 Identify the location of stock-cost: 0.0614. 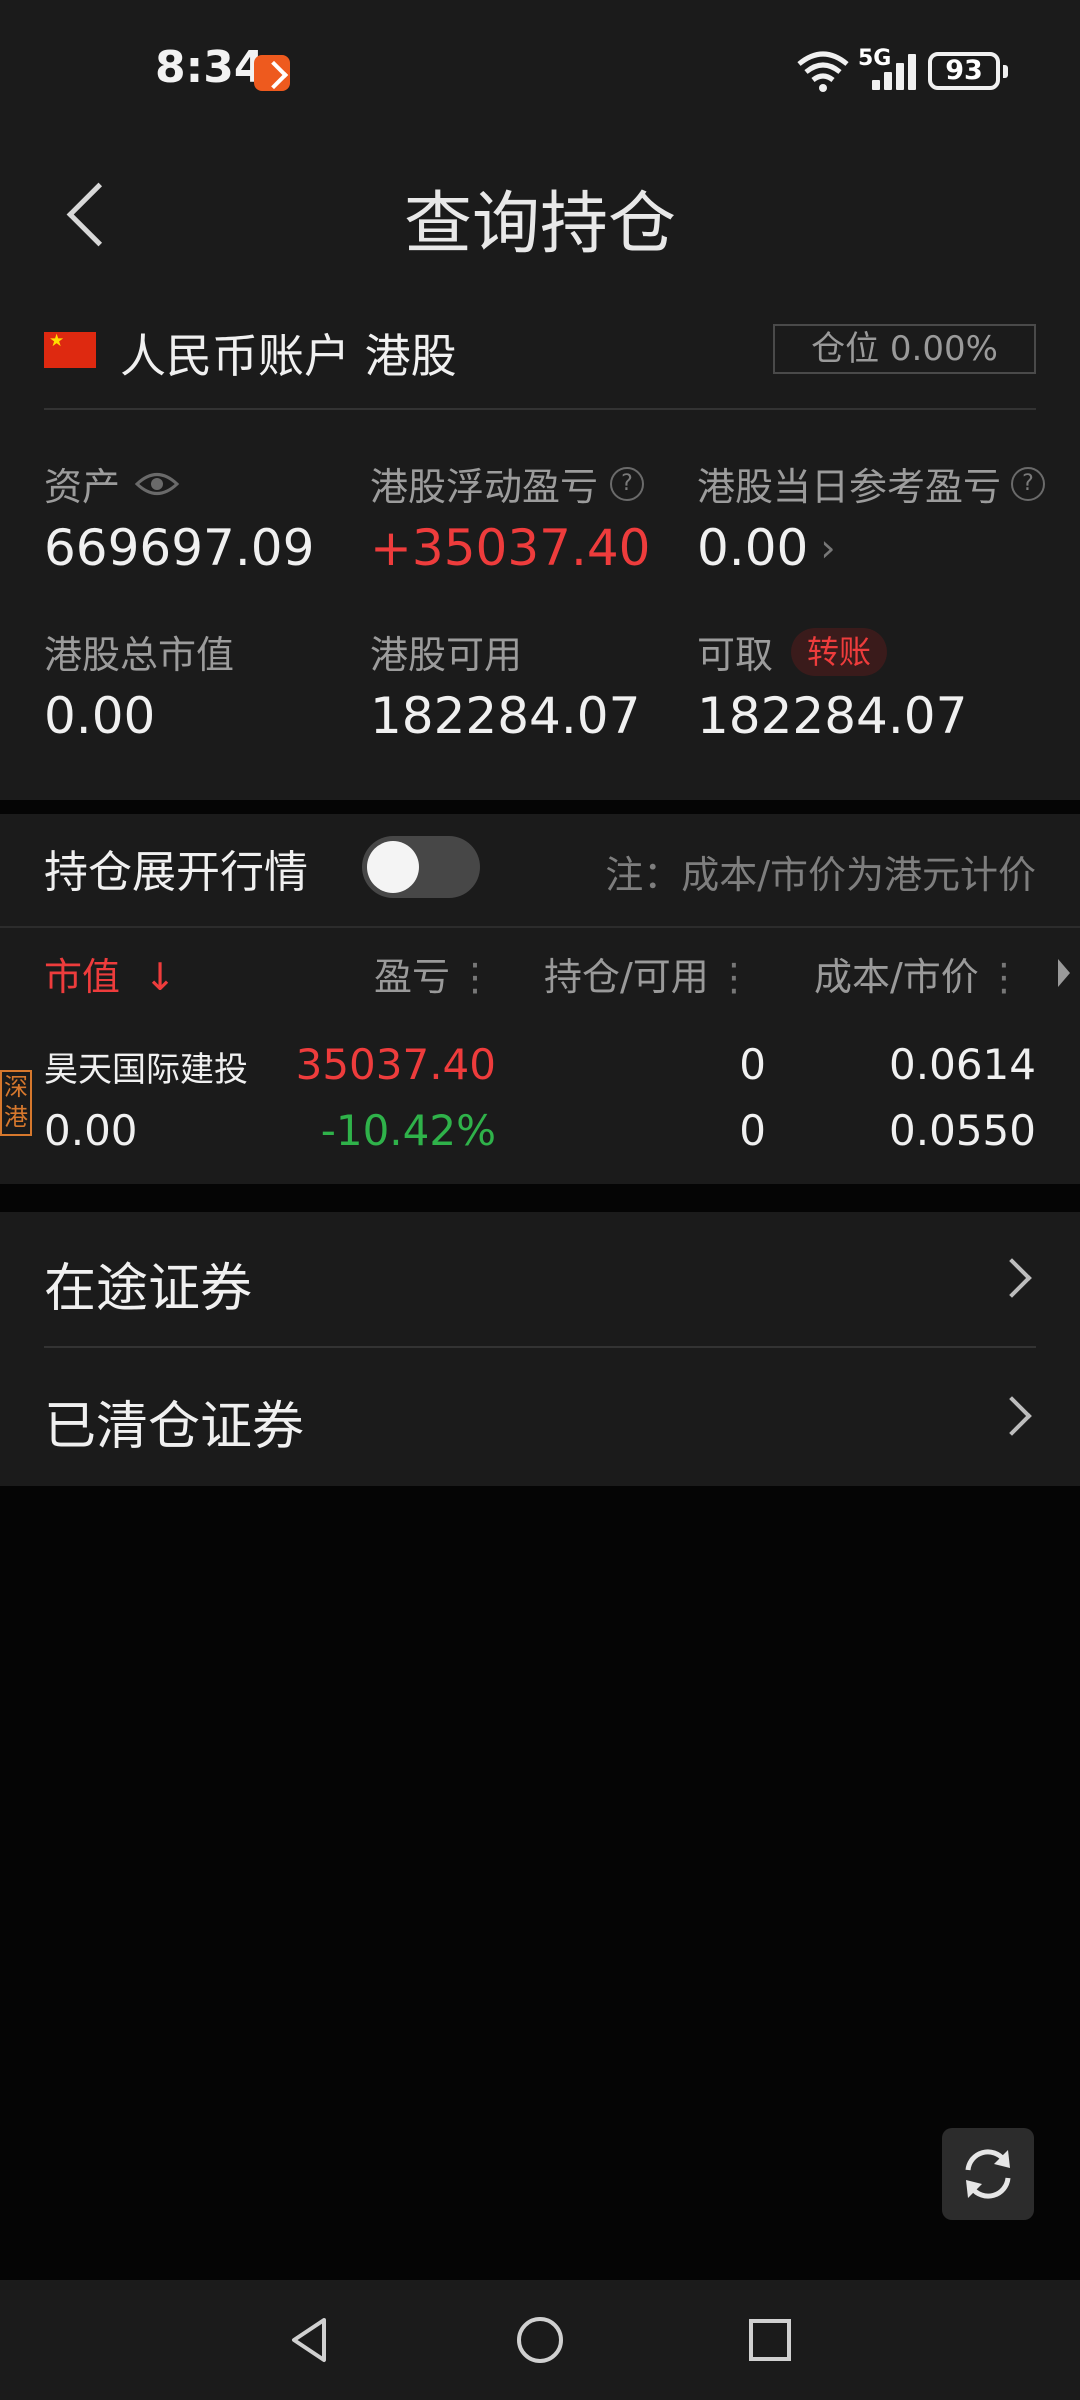
(962, 1064).